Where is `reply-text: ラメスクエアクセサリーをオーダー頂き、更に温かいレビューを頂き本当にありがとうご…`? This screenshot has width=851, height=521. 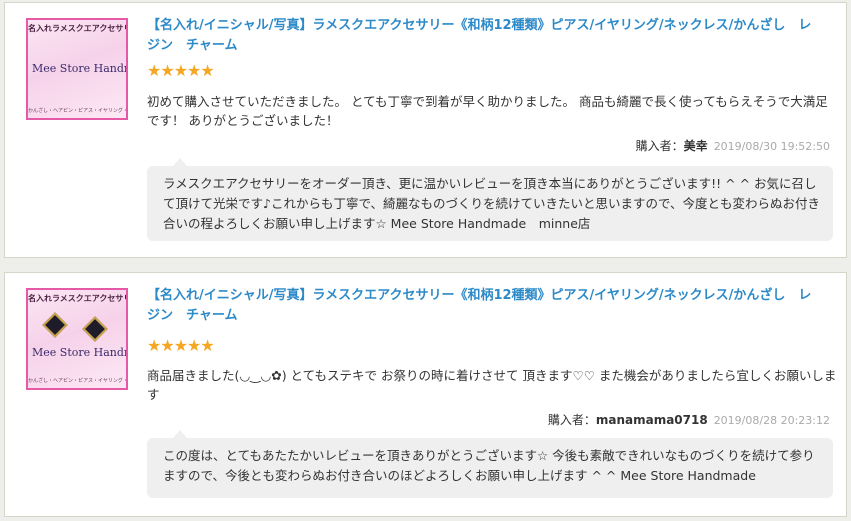
reply-text: ラメスクエアクセサリーをオーダー頂き、更に温かいレビューを頂き本当にありがとうご… is located at coordinates (491, 203).